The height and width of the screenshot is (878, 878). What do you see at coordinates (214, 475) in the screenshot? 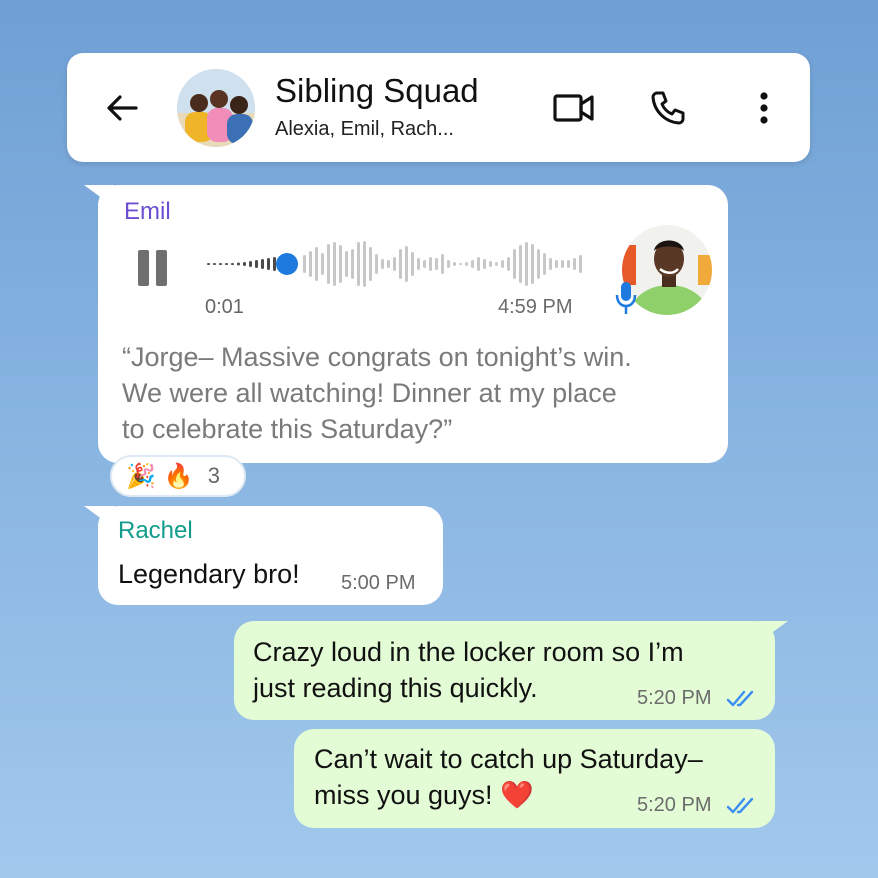
I see `reaction-count: 3` at bounding box center [214, 475].